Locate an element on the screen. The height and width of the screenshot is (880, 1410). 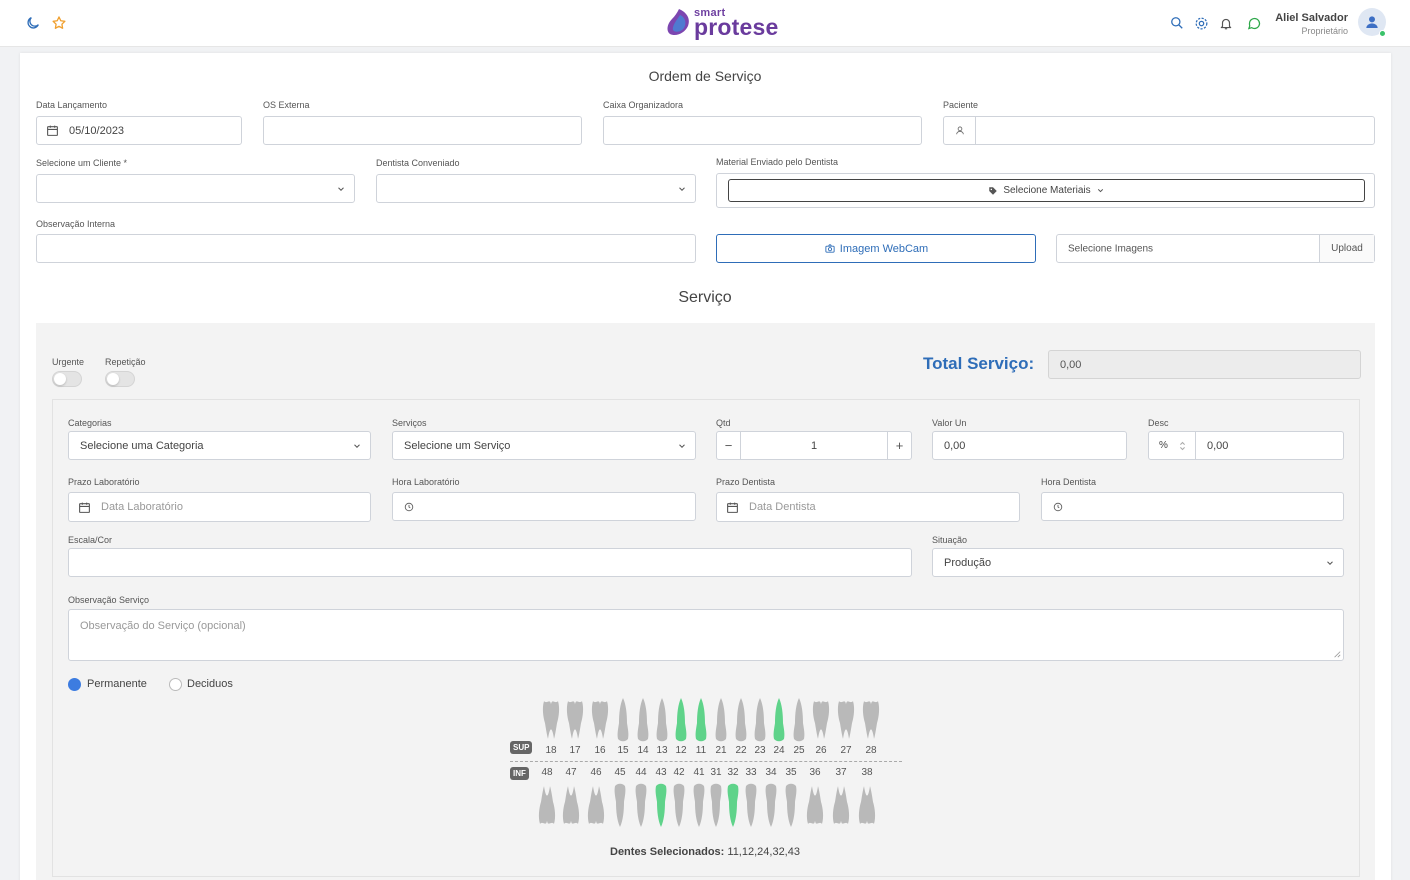
obs-interna-input is located at coordinates (366, 248).